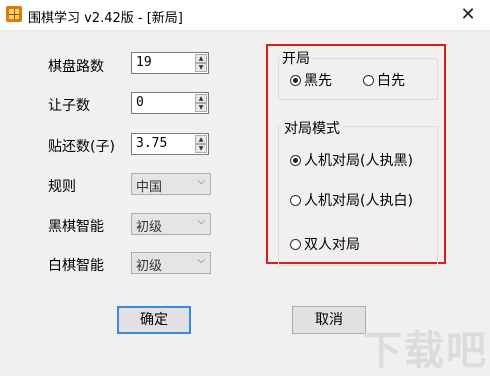  I want to click on radio-white-first: 白先, so click(384, 80).